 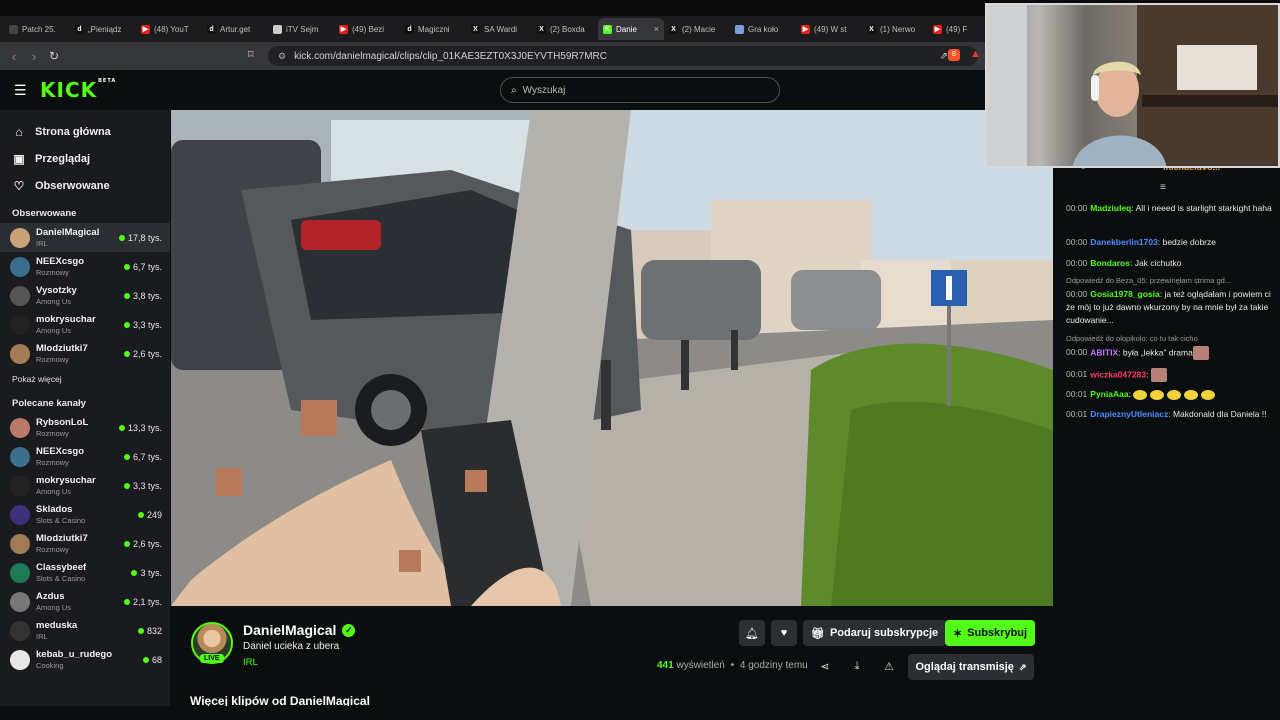 What do you see at coordinates (78, 90) in the screenshot?
I see `kick-logo: KICKBETA` at bounding box center [78, 90].